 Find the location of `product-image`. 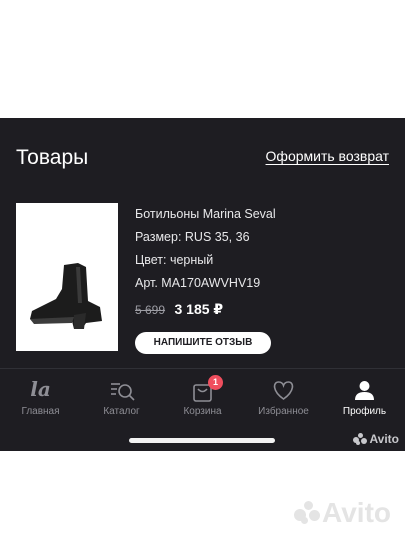

product-image is located at coordinates (67, 277).